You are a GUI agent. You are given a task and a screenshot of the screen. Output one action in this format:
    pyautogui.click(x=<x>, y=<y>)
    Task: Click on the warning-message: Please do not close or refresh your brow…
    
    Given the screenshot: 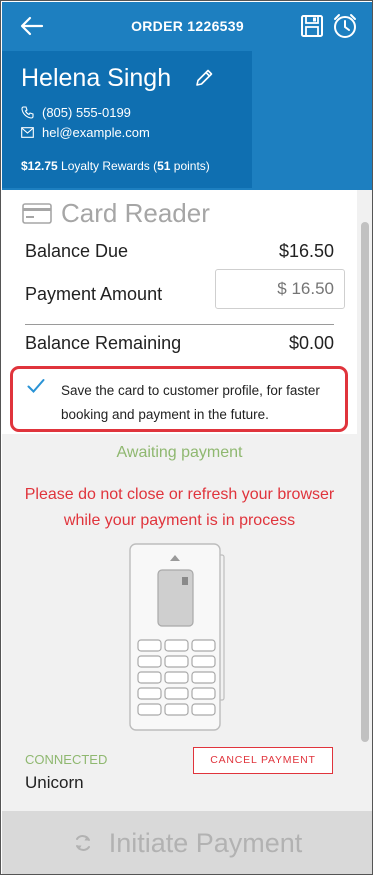 What is the action you would take?
    pyautogui.click(x=179, y=508)
    